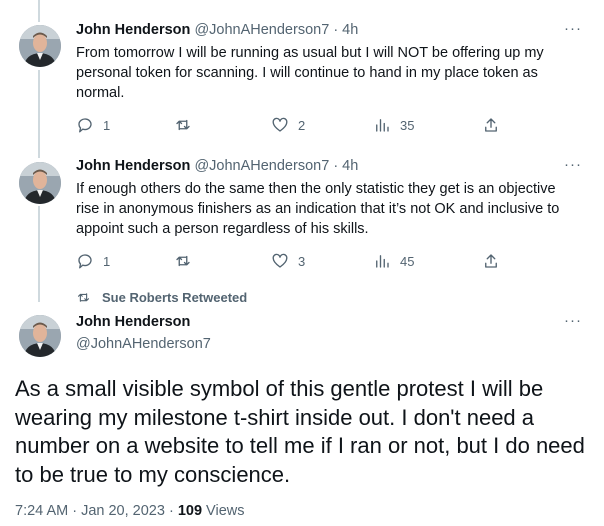 The height and width of the screenshot is (526, 604). What do you see at coordinates (223, 511) in the screenshot?
I see `views-label: Views` at bounding box center [223, 511].